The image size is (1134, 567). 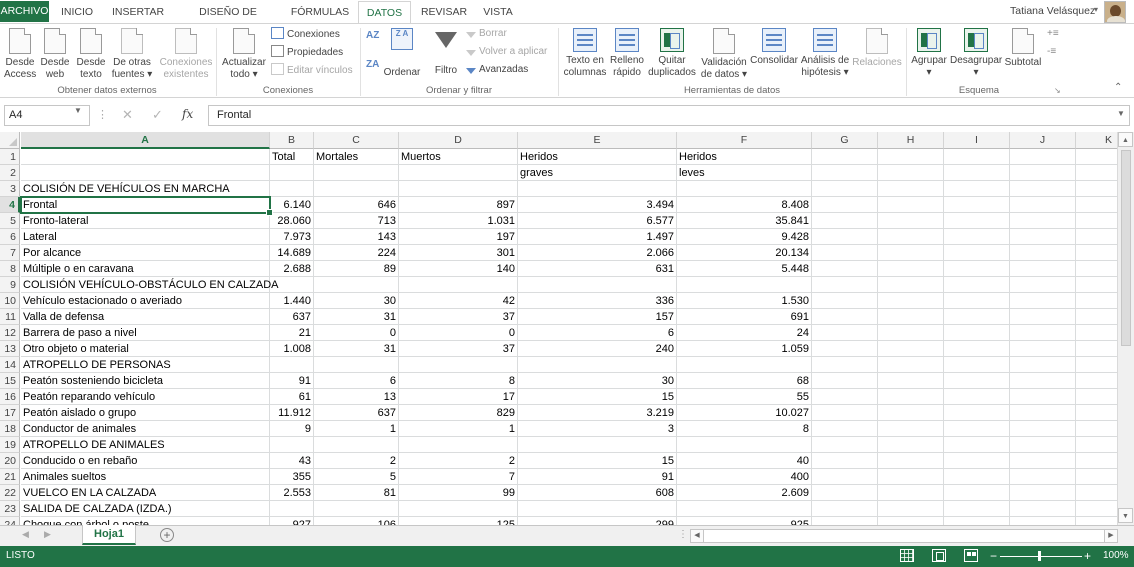 I want to click on from-access-button: Desde Access, so click(x=20, y=54).